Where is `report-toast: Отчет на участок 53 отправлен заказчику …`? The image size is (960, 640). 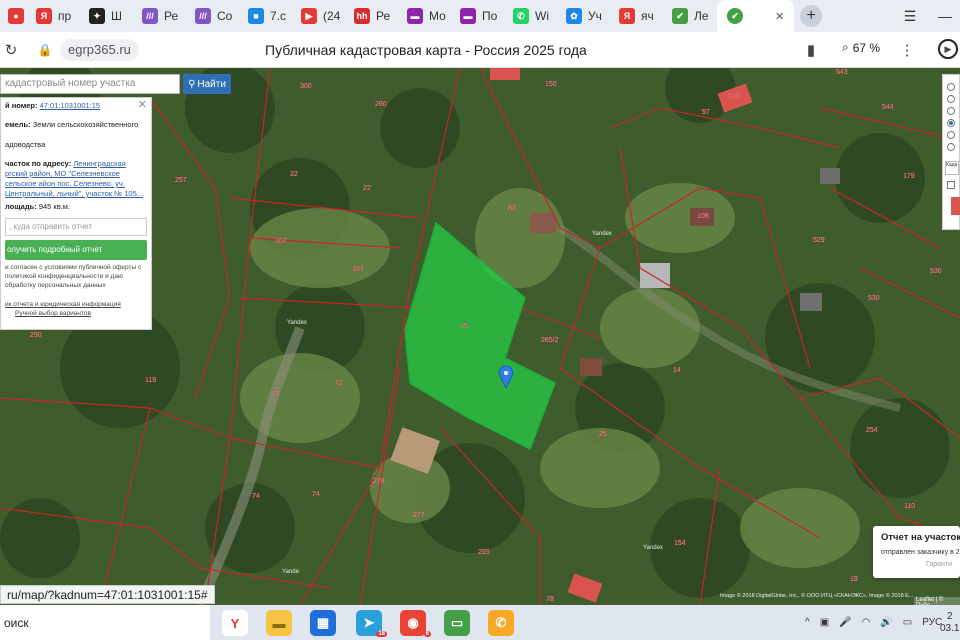 report-toast: Отчет на участок 53 отправлен заказчику … is located at coordinates (916, 552).